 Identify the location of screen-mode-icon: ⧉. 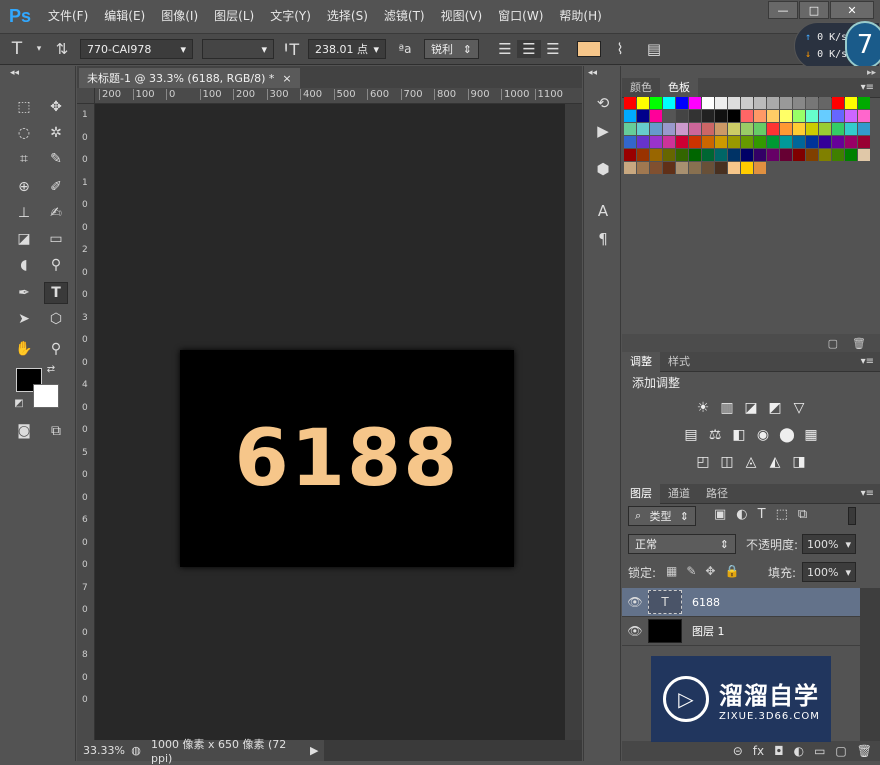
(56, 431).